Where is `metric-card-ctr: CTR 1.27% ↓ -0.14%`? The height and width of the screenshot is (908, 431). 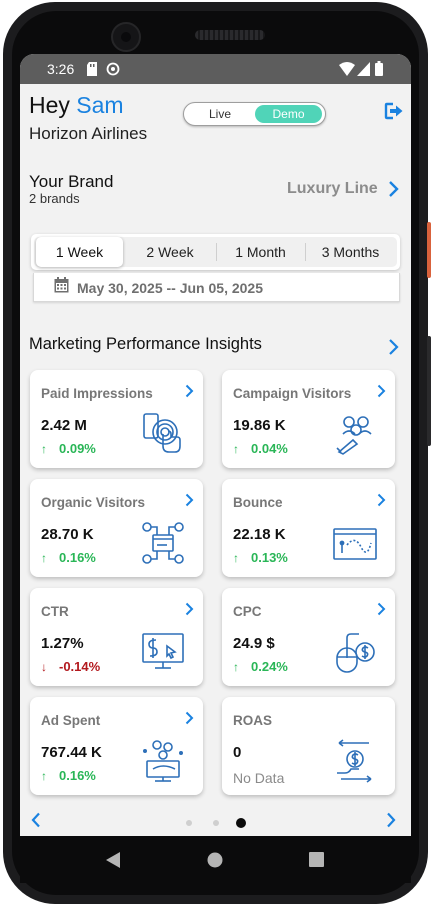 metric-card-ctr: CTR 1.27% ↓ -0.14% is located at coordinates (116, 637).